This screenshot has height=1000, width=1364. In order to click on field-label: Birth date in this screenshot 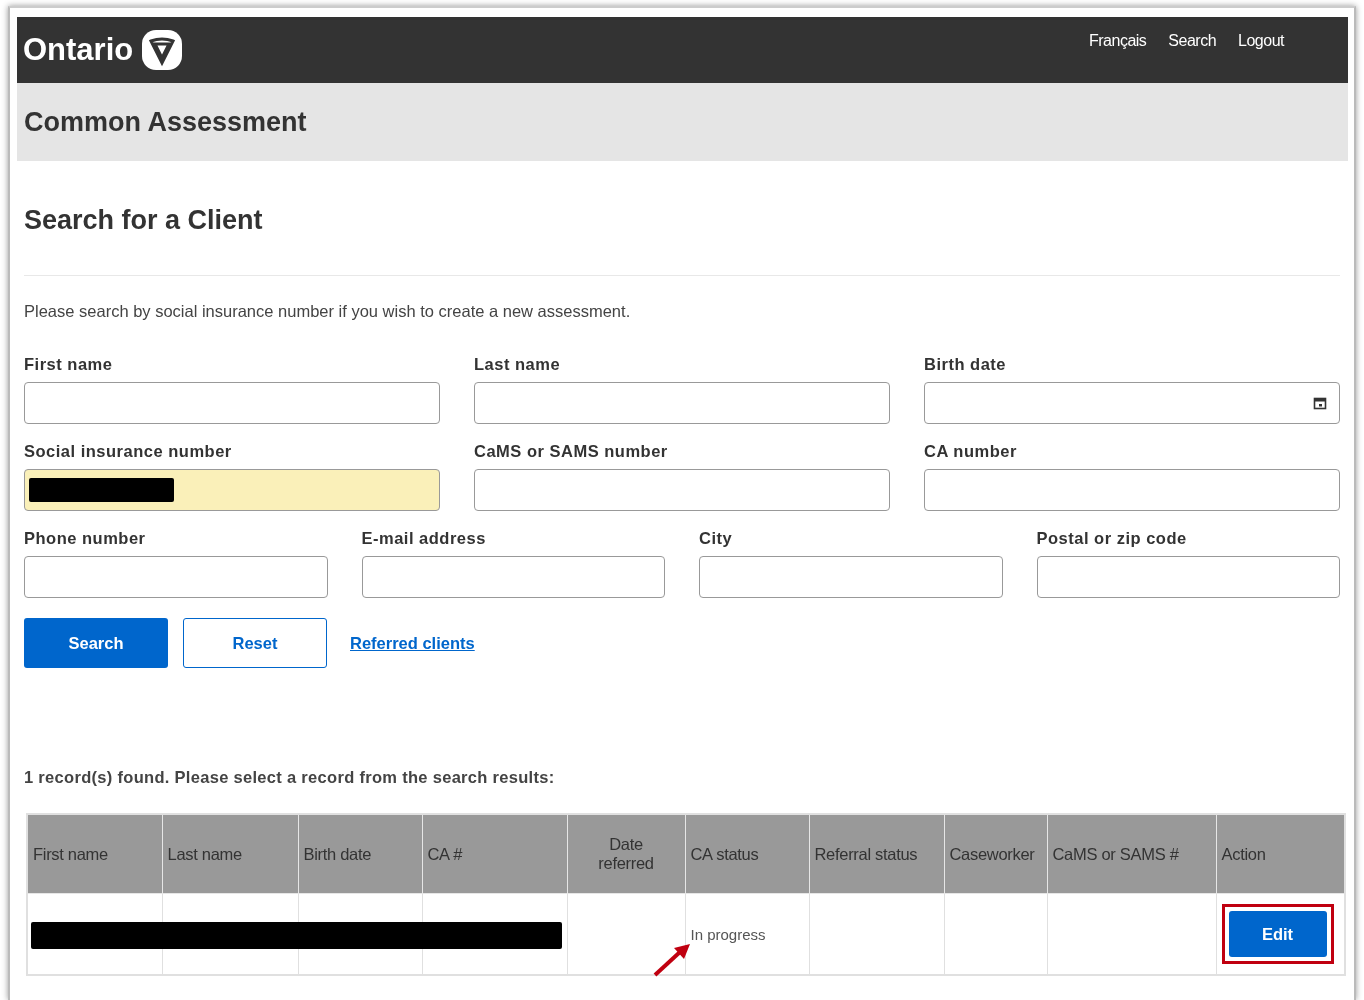, I will do `click(965, 364)`.